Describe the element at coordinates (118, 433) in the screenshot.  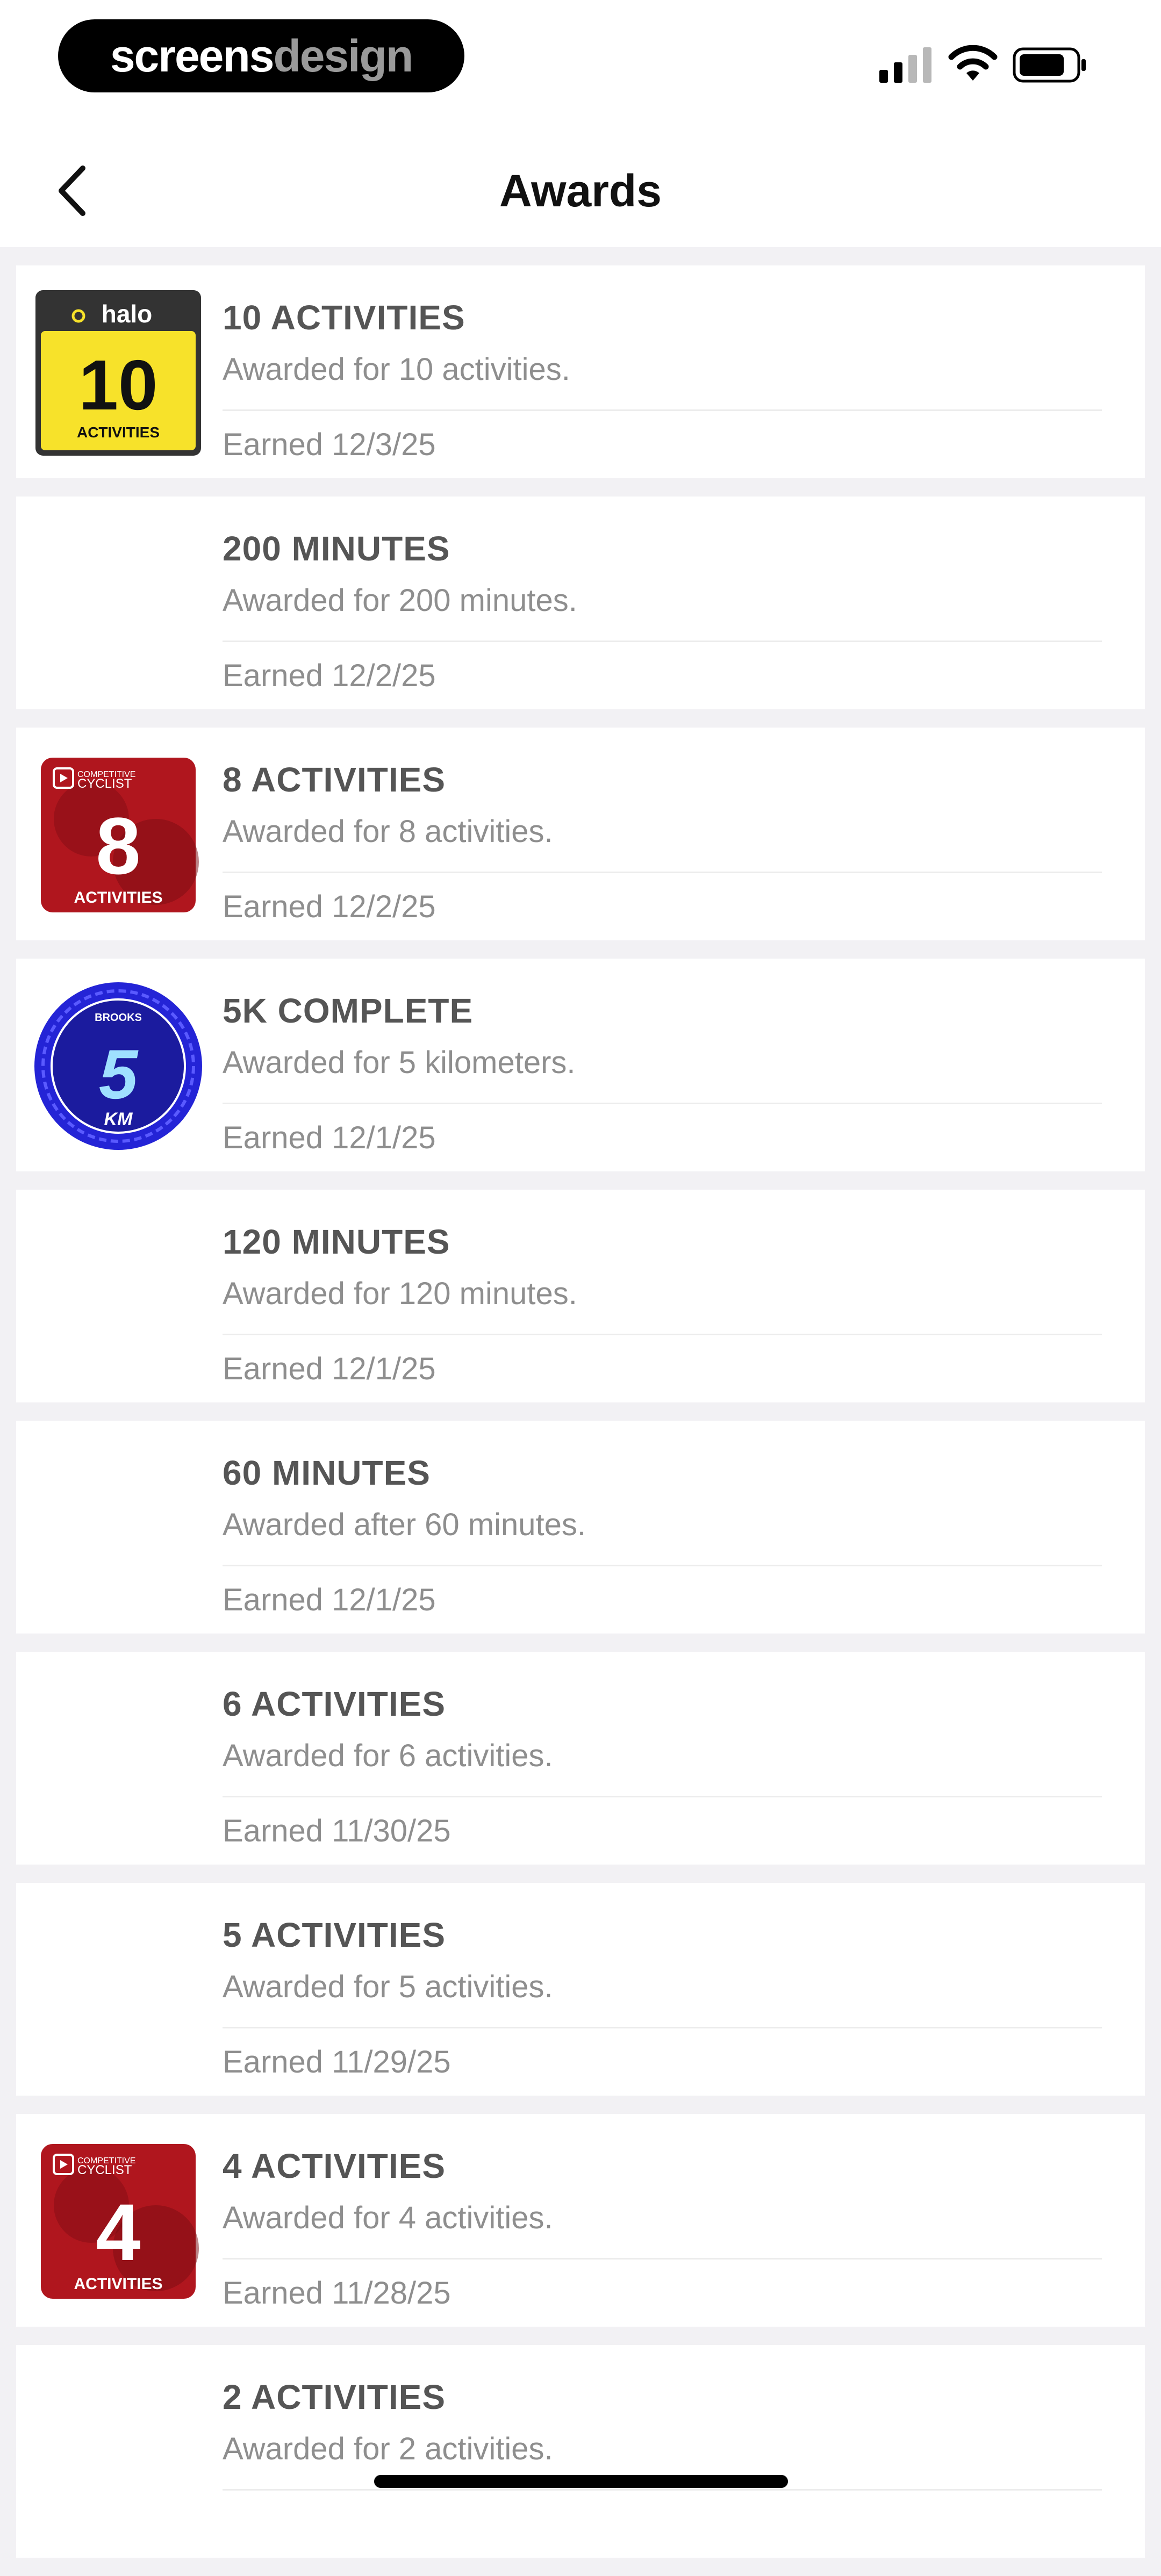
I see `halo-badge-label: ACTIVITIES` at that location.